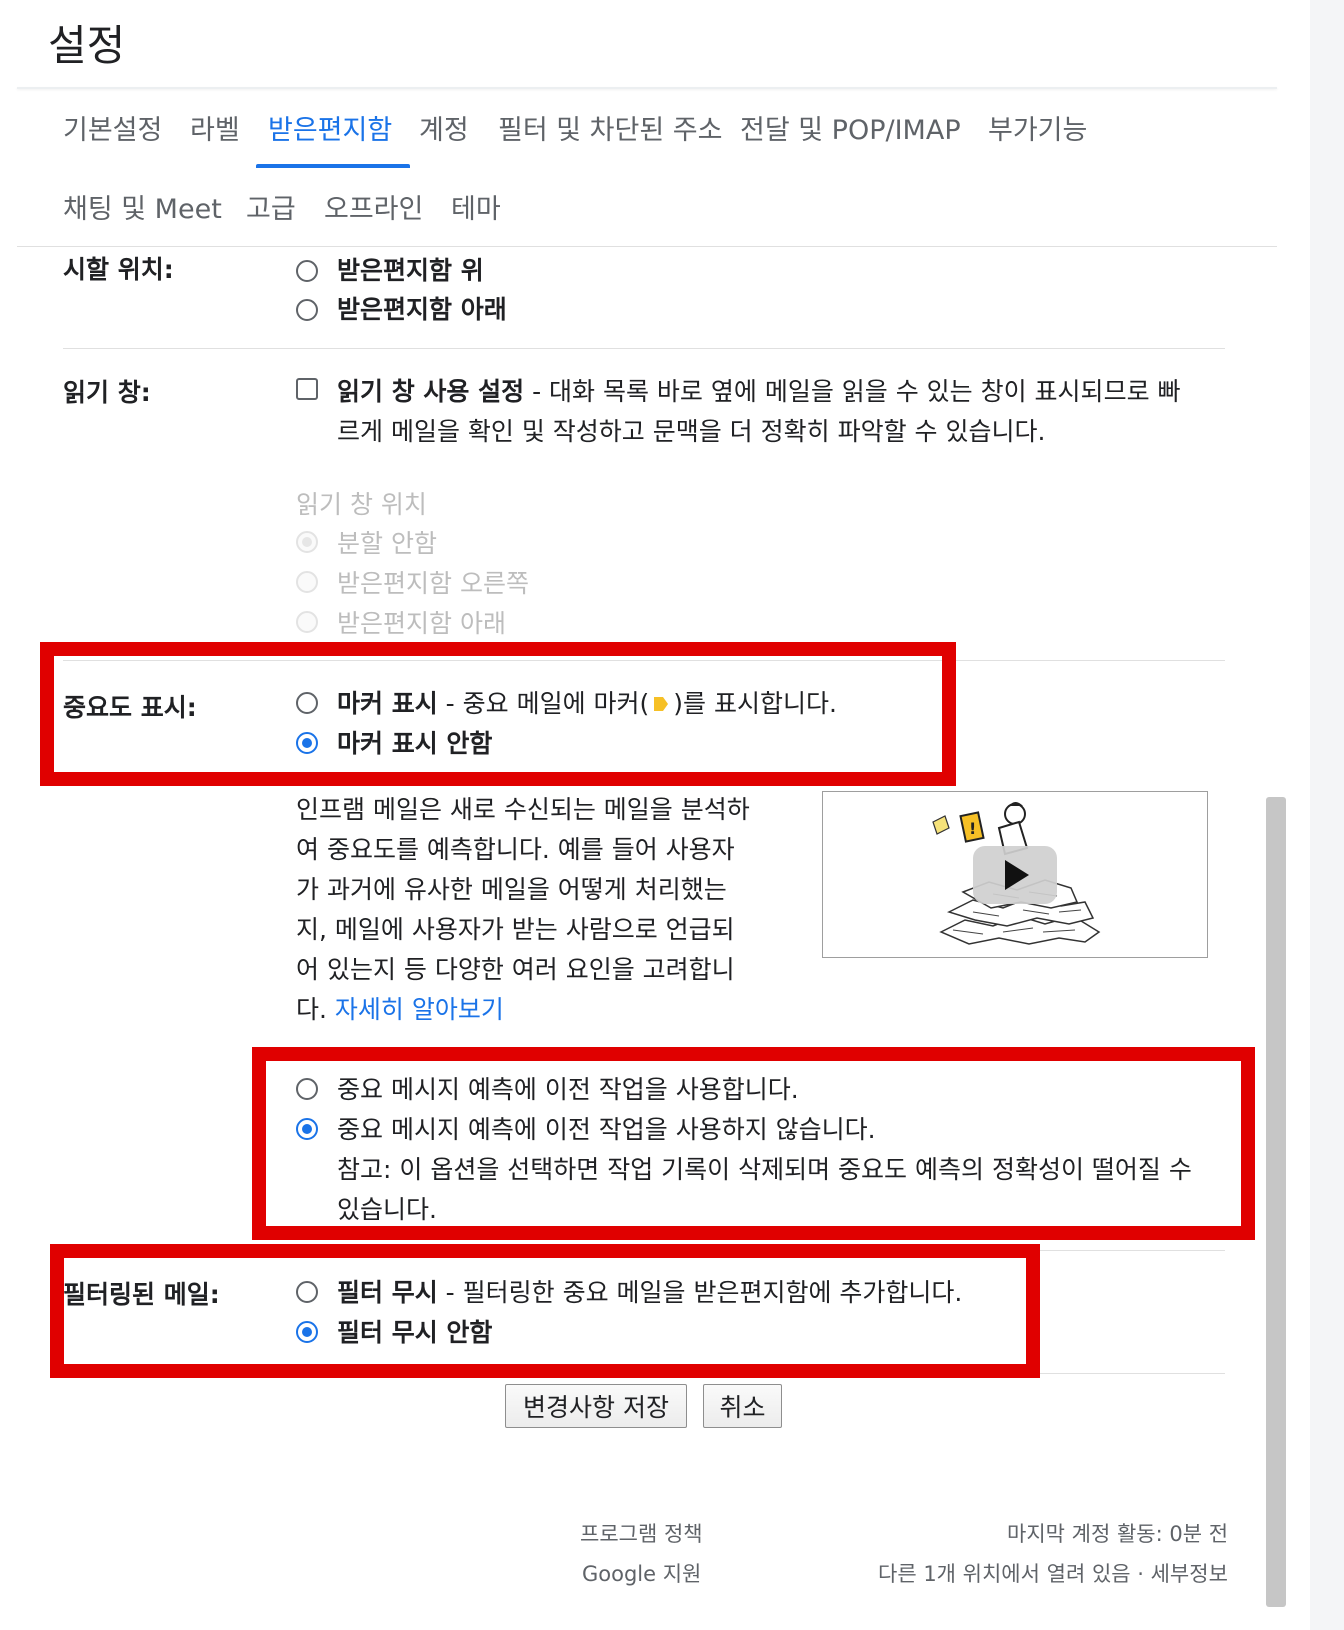  What do you see at coordinates (1118, 1534) in the screenshot?
I see `last-activity-text: 마지막 계정 활동: 0분 전` at bounding box center [1118, 1534].